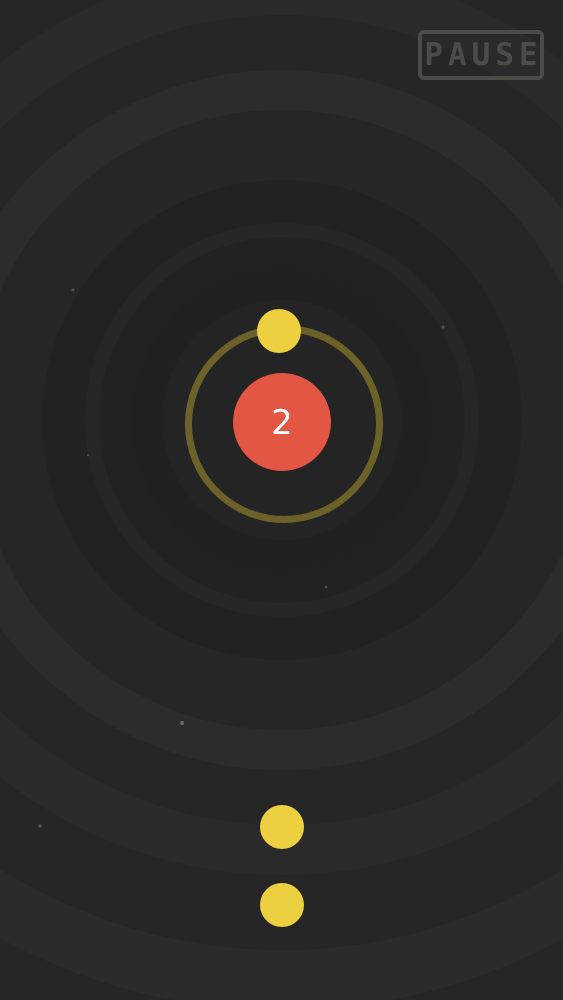 The image size is (563, 1000). I want to click on next-ball, so click(282, 827).